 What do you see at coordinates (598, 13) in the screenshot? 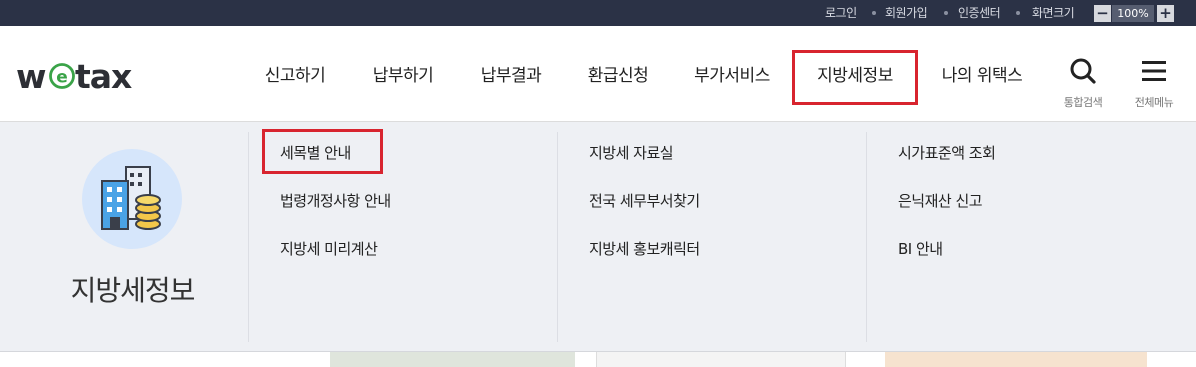
I see `top-utility-bar: 로그인 회원가입 인증센터 화면크기 − 100% +` at bounding box center [598, 13].